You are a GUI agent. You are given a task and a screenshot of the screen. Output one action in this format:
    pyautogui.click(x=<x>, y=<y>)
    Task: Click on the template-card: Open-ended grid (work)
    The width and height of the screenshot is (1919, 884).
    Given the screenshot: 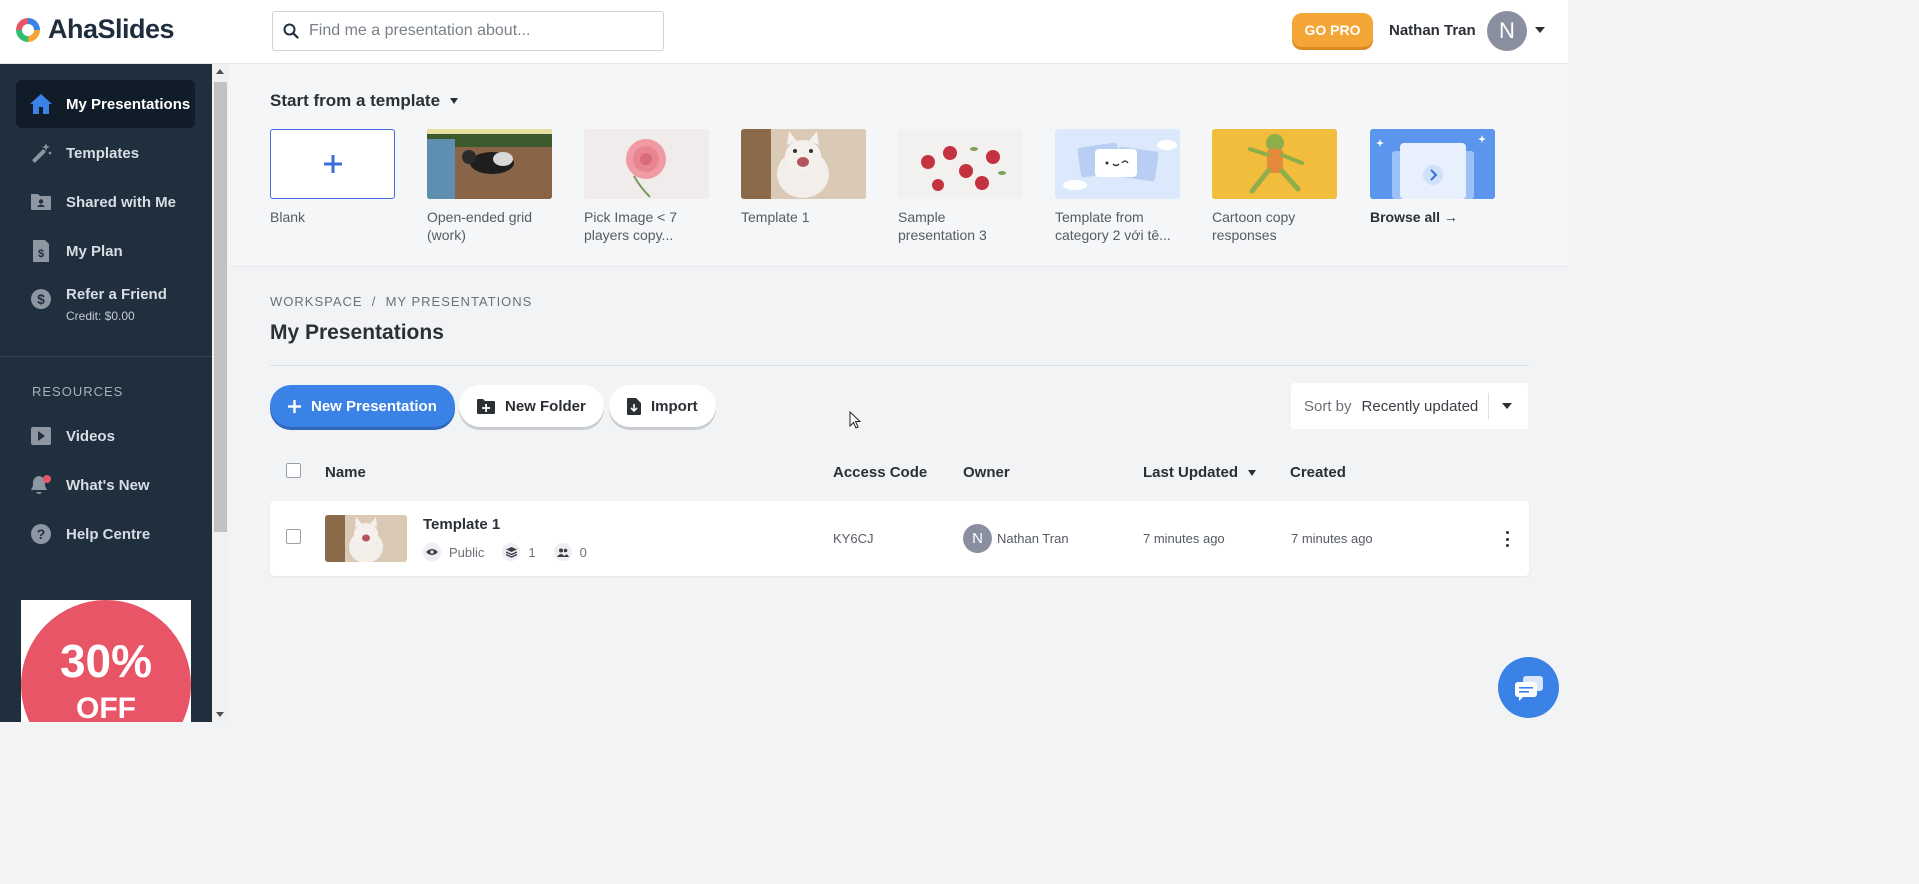 What is the action you would take?
    pyautogui.click(x=489, y=186)
    